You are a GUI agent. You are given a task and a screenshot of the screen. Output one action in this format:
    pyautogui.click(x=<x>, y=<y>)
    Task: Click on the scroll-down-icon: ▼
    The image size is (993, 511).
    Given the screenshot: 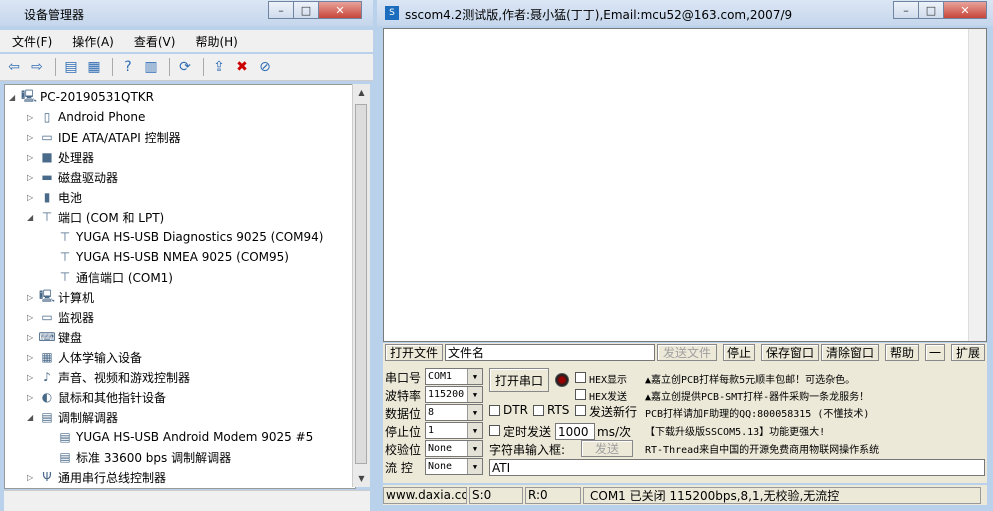 What is the action you would take?
    pyautogui.click(x=361, y=478)
    